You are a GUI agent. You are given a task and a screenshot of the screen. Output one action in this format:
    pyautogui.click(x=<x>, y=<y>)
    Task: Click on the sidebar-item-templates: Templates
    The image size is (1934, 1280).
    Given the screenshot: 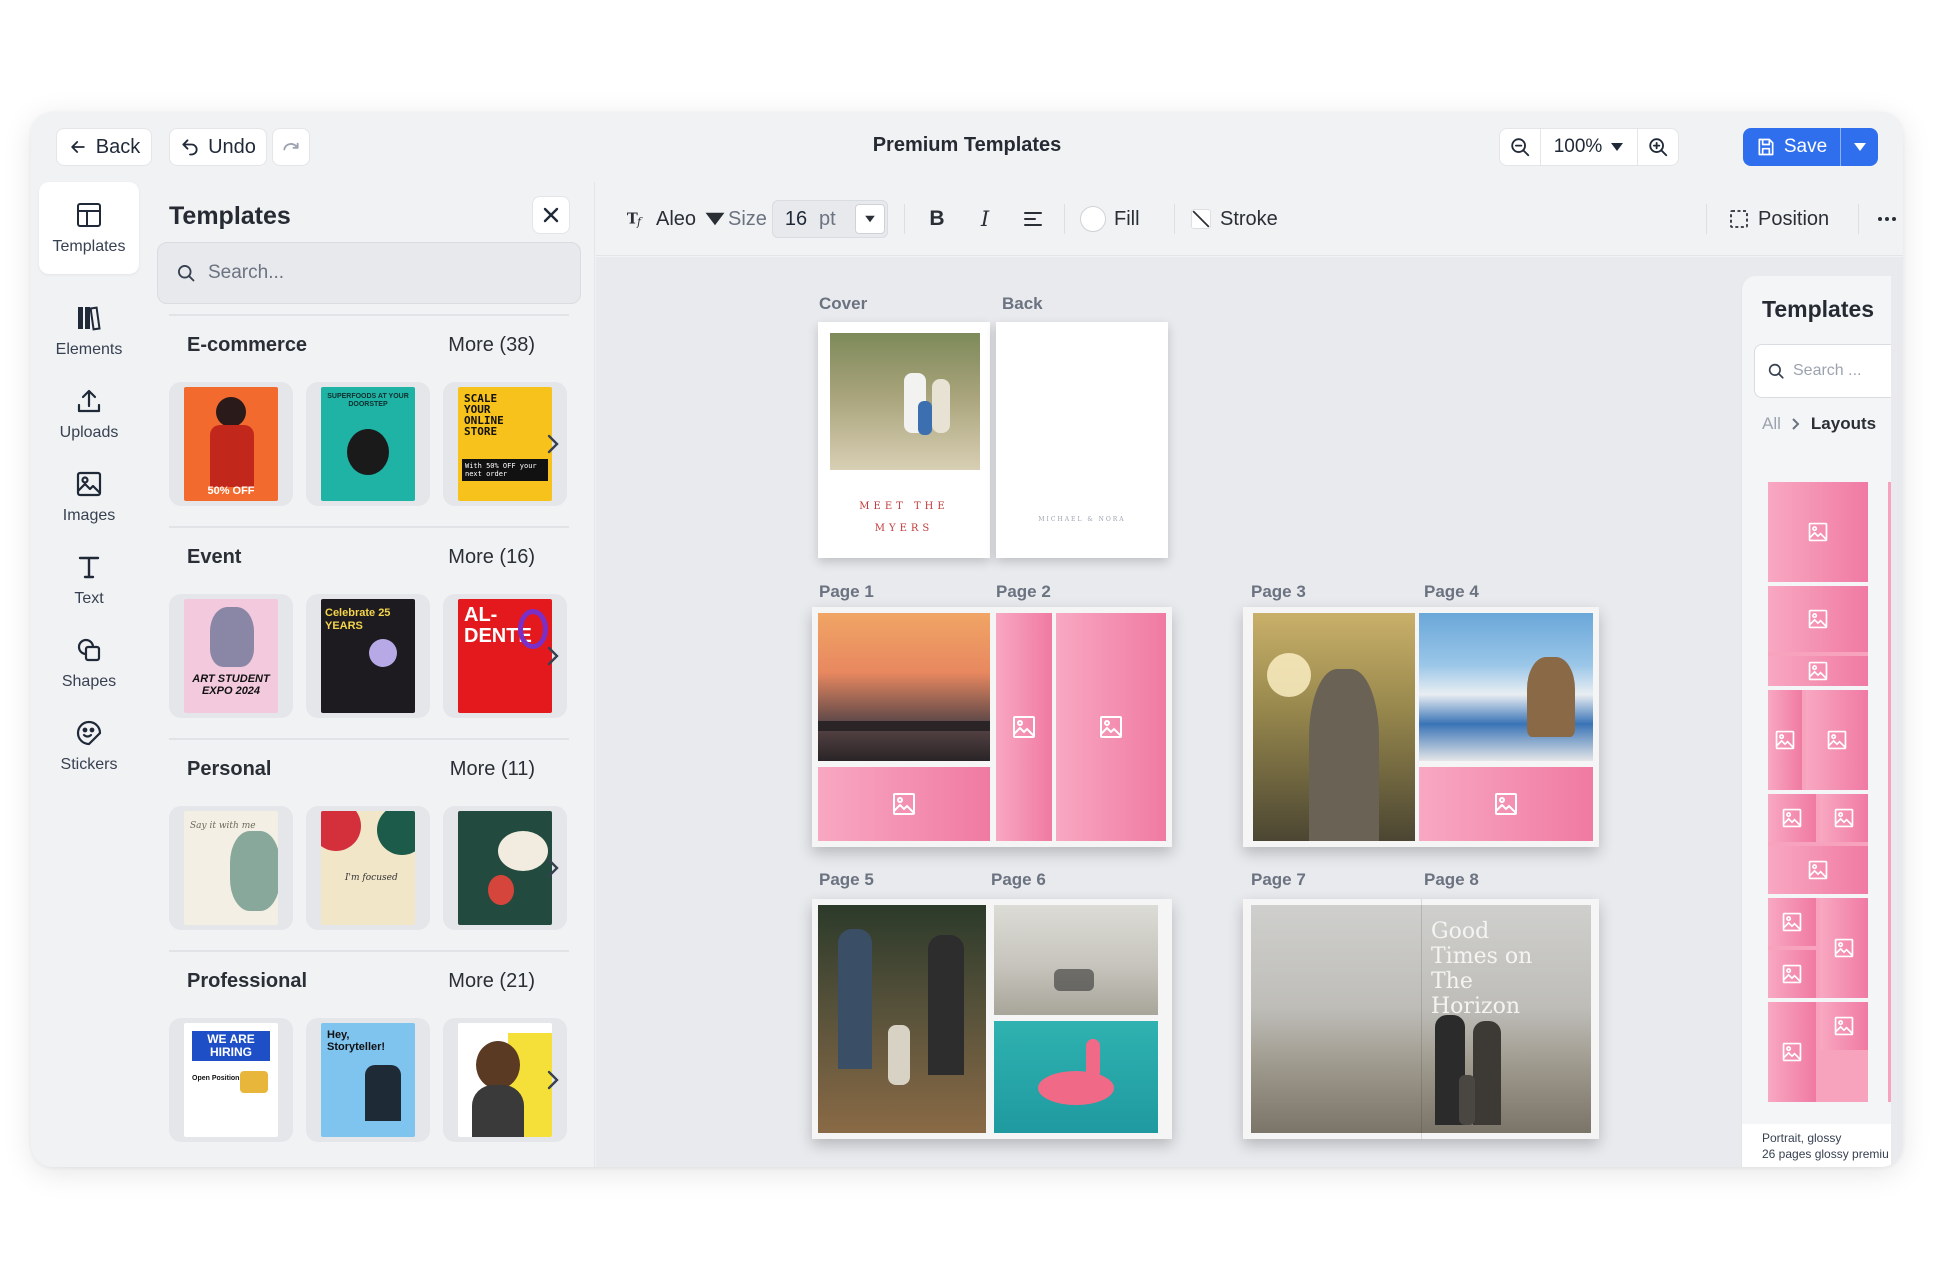 What is the action you would take?
    pyautogui.click(x=89, y=228)
    